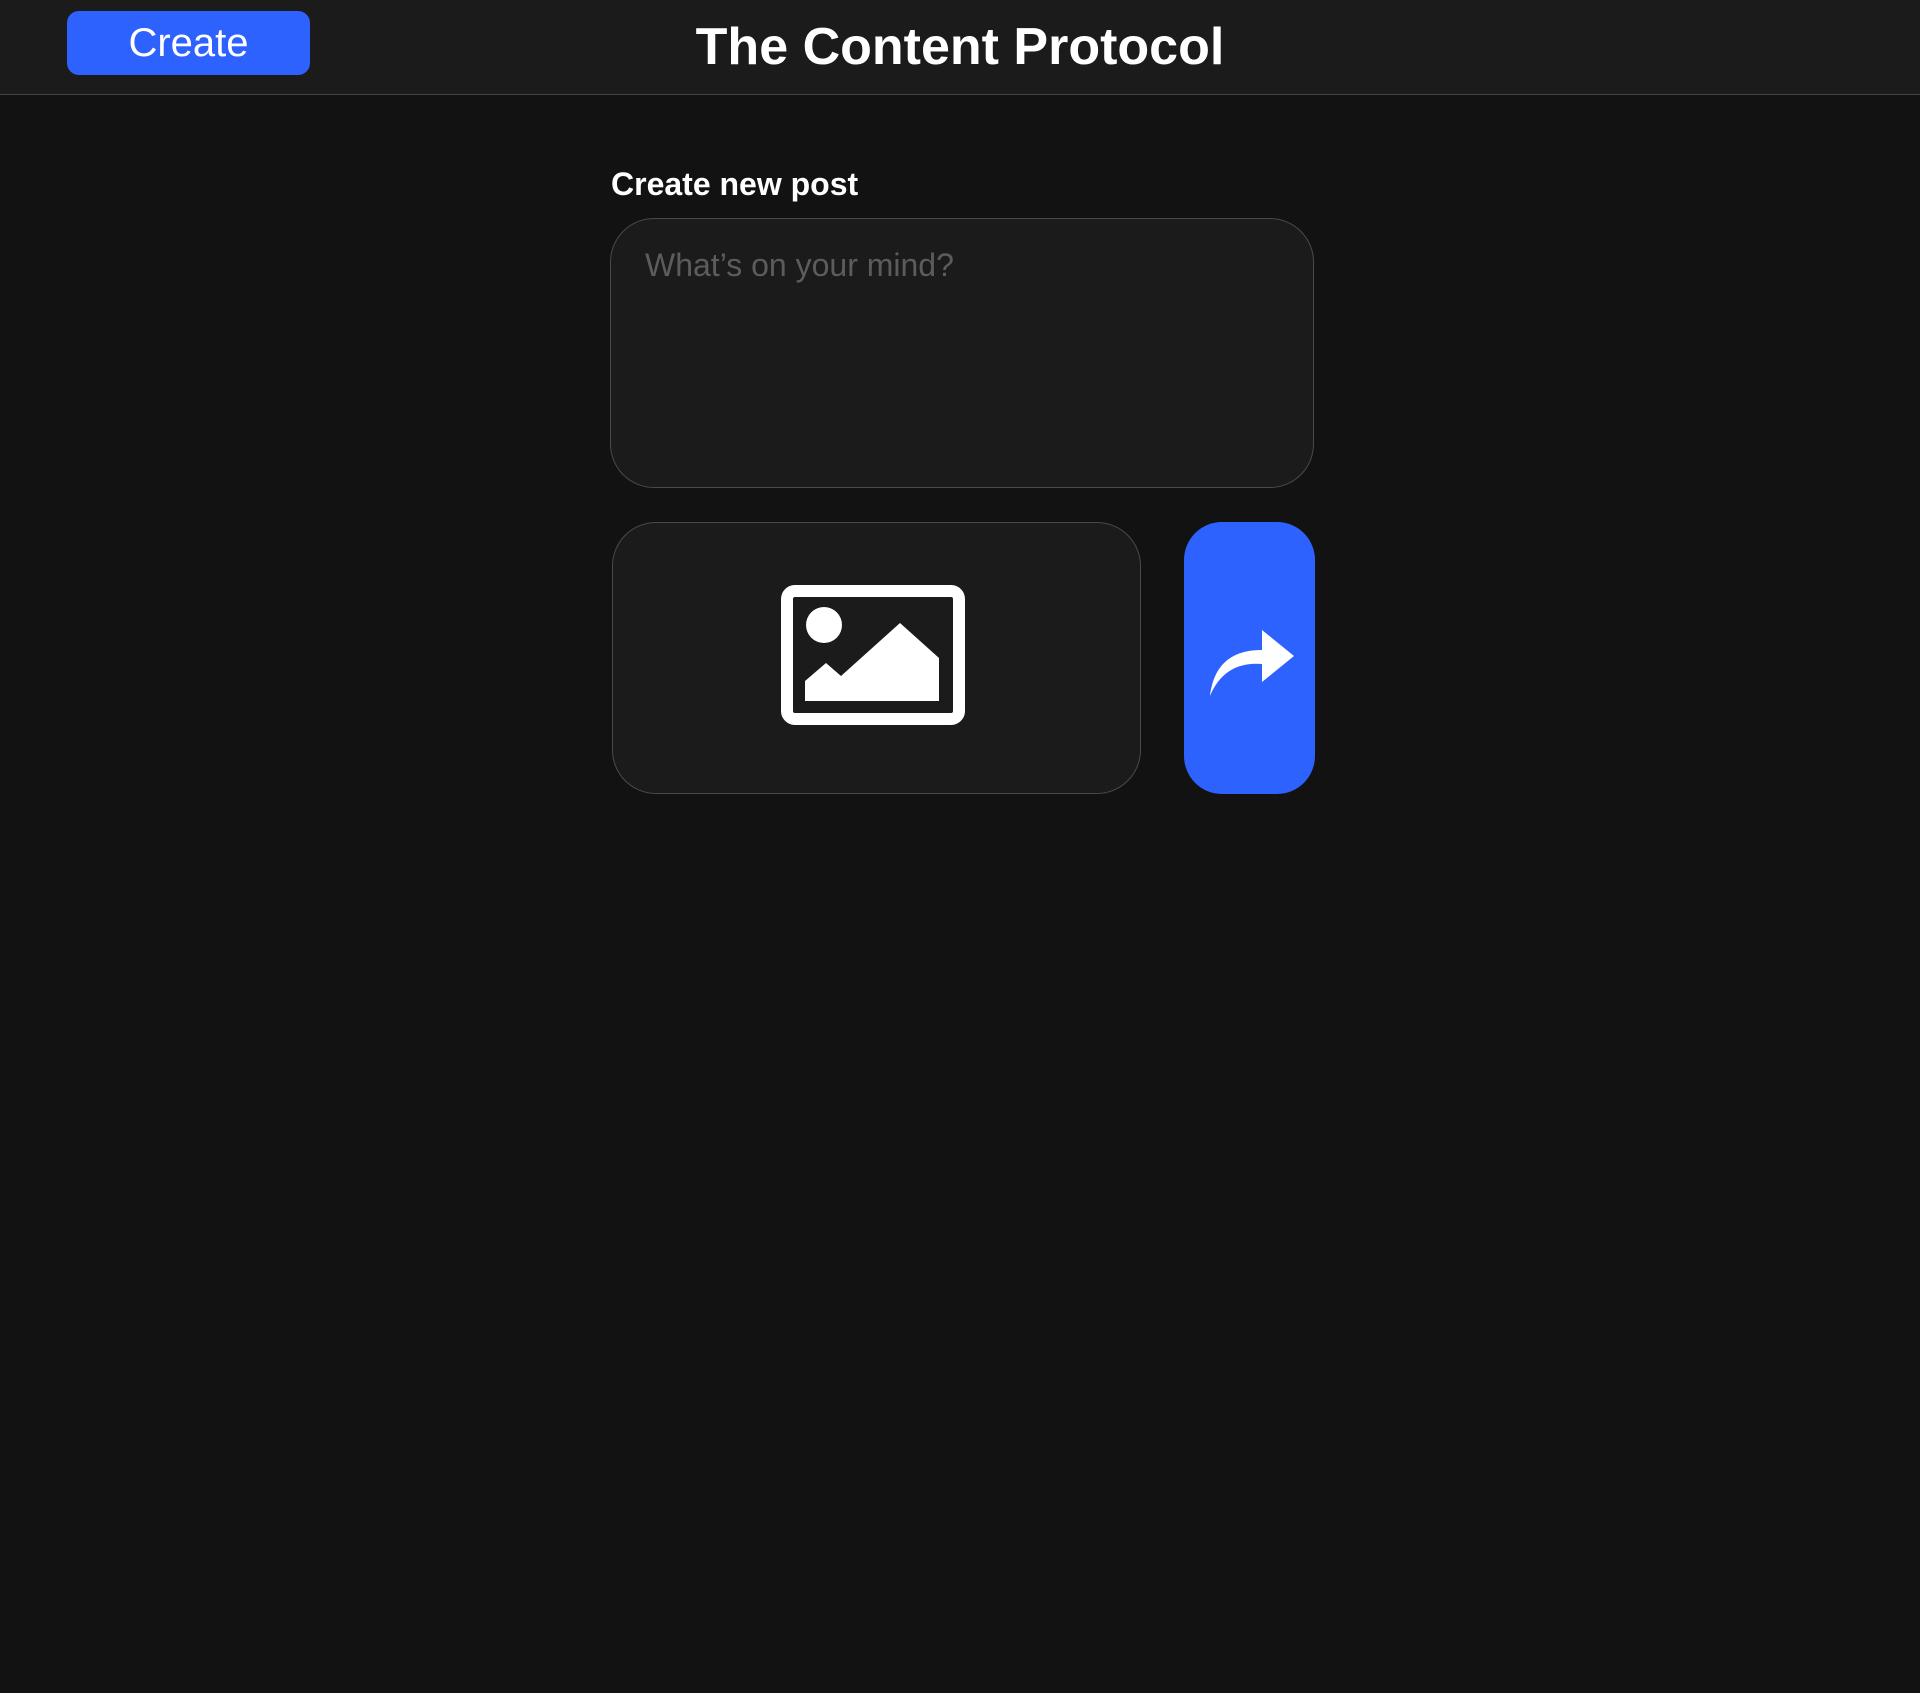  Describe the element at coordinates (735, 184) in the screenshot. I see `composer-heading: Create new post` at that location.